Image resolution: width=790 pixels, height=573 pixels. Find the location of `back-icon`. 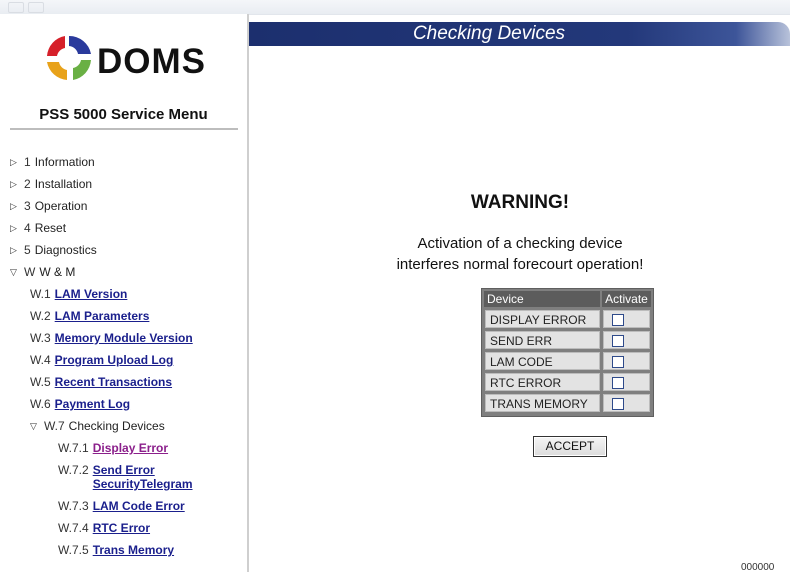

back-icon is located at coordinates (16, 7).